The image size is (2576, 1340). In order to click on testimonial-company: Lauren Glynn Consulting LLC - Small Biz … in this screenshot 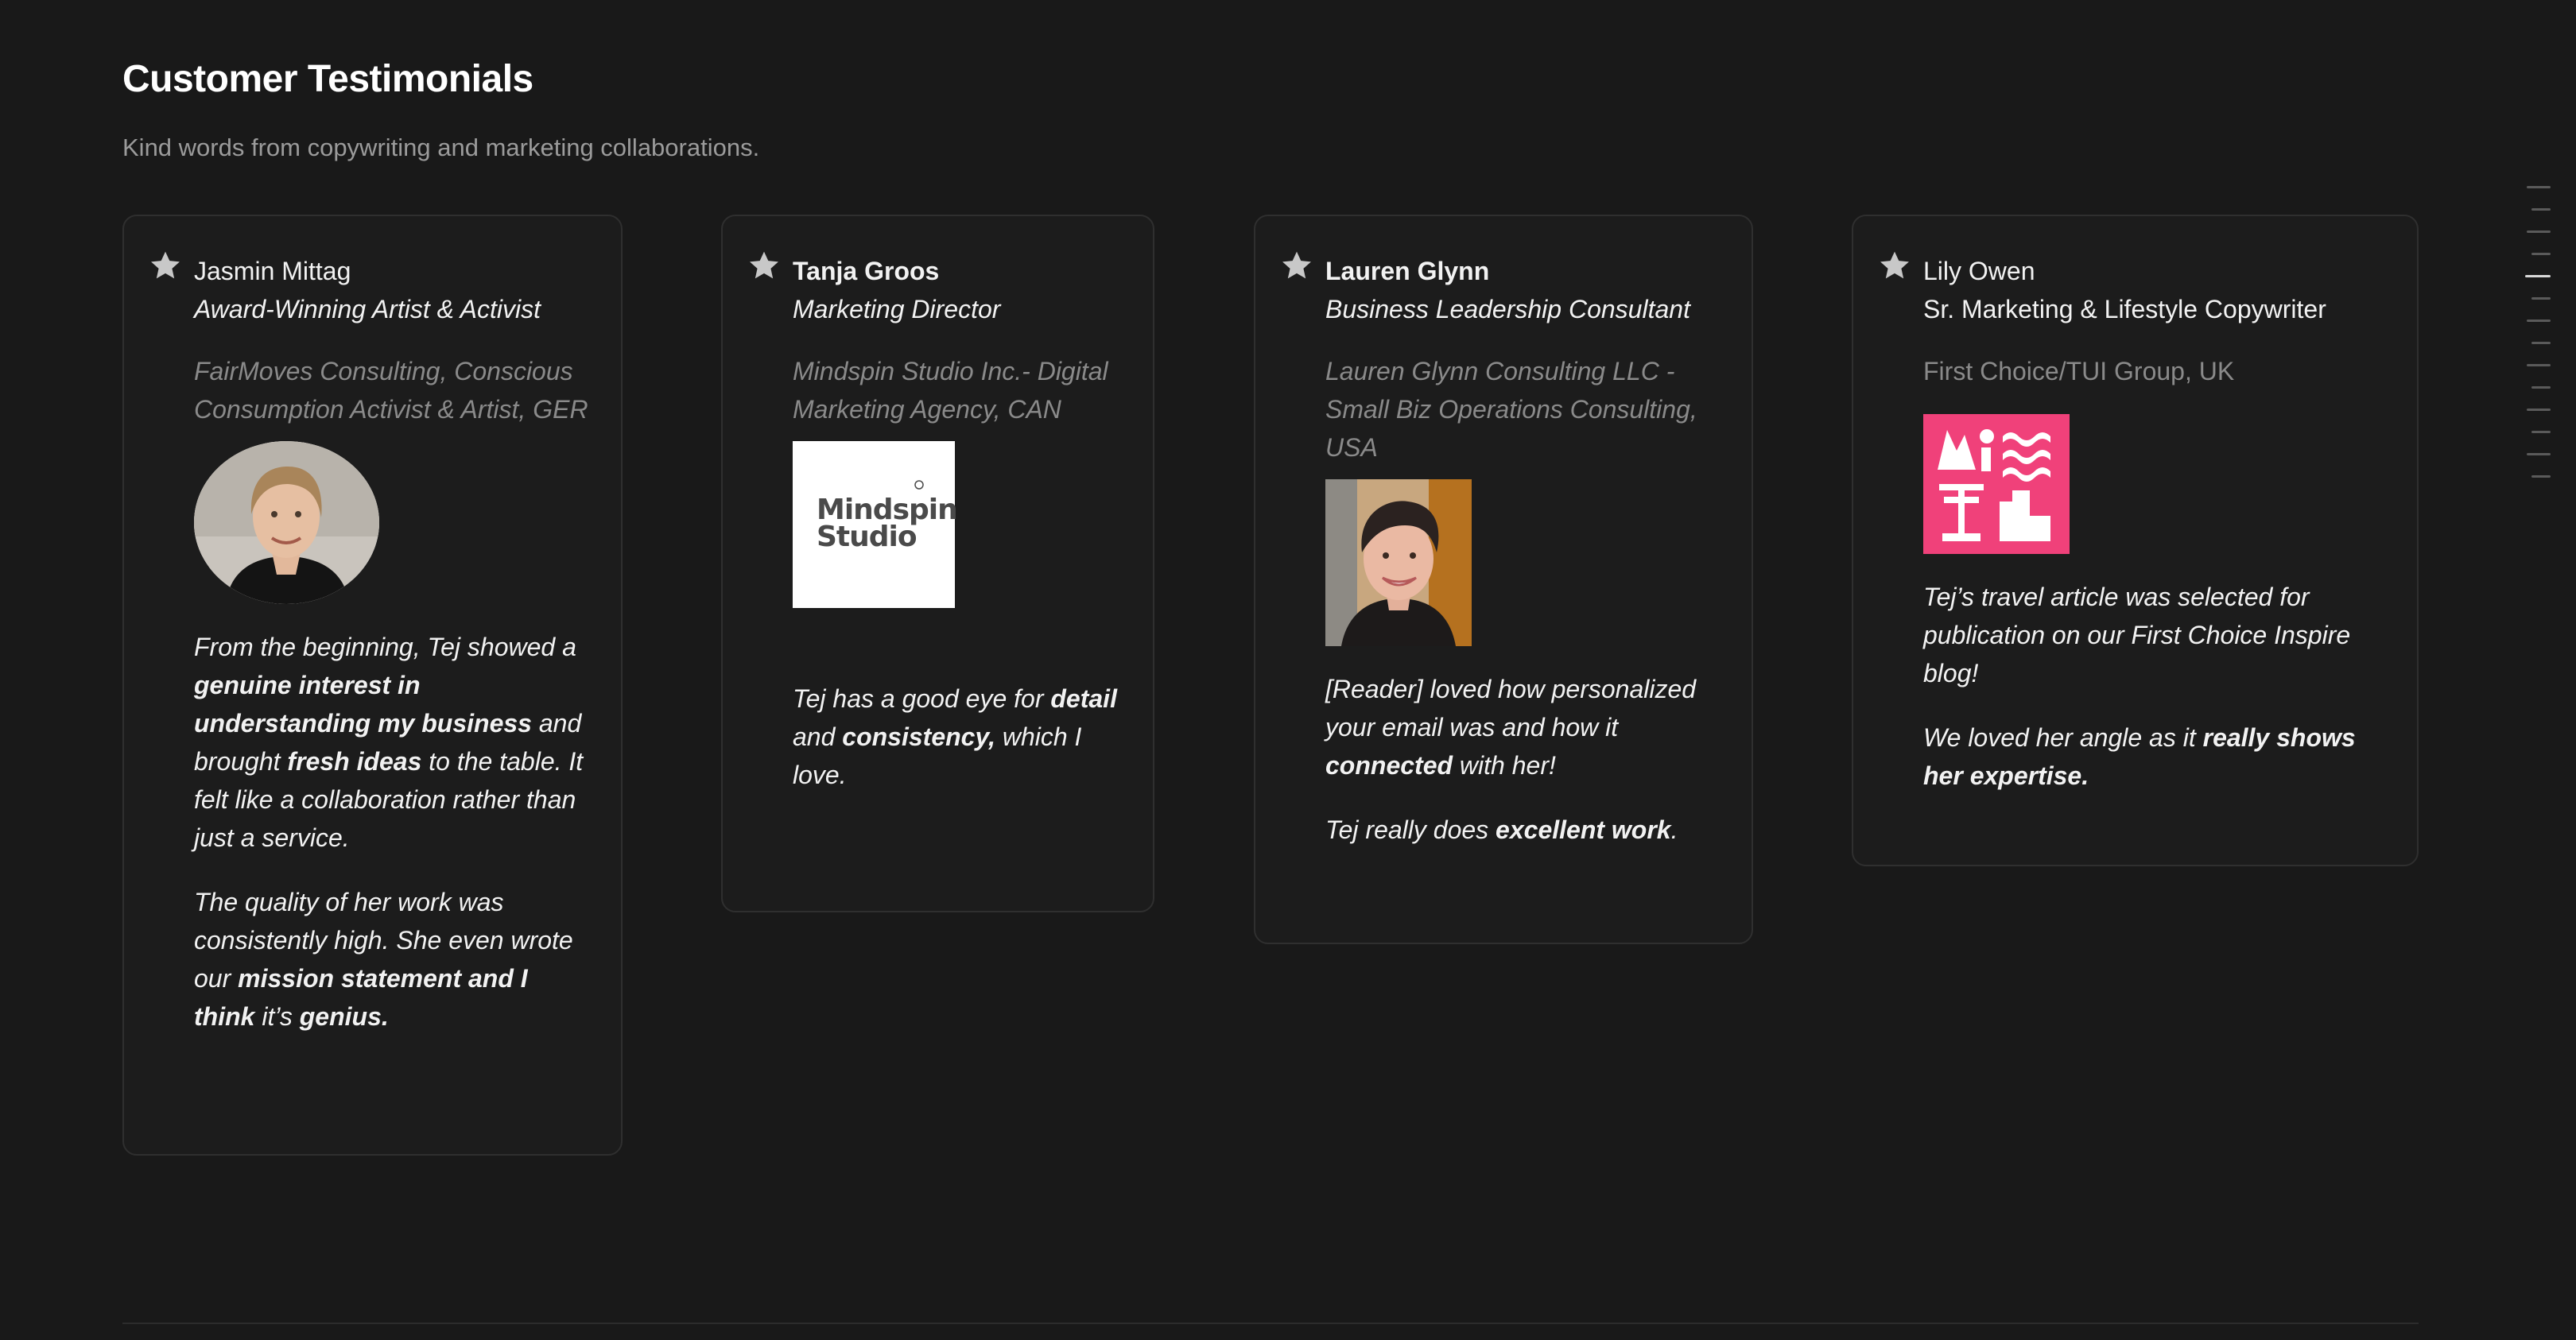, I will do `click(1511, 410)`.